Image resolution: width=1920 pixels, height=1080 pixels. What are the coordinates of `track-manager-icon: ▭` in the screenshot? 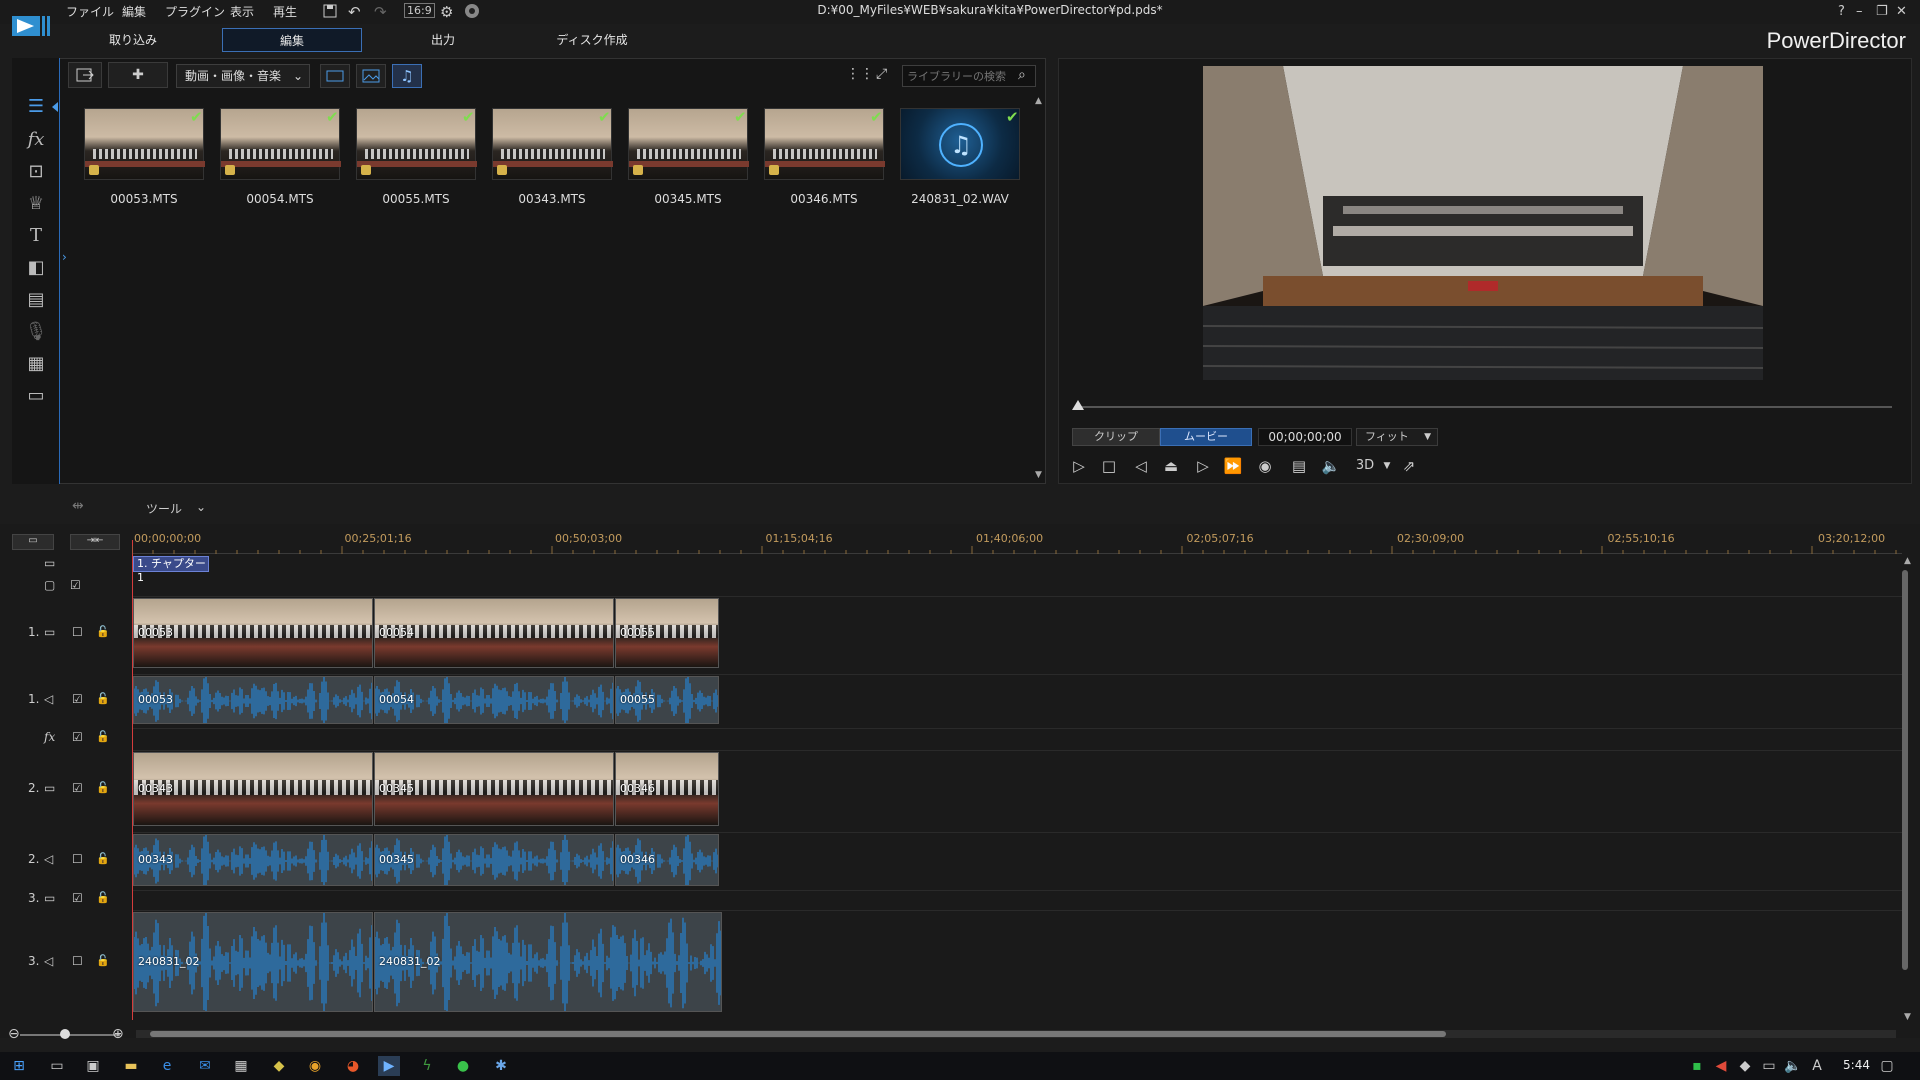 It's located at (33, 542).